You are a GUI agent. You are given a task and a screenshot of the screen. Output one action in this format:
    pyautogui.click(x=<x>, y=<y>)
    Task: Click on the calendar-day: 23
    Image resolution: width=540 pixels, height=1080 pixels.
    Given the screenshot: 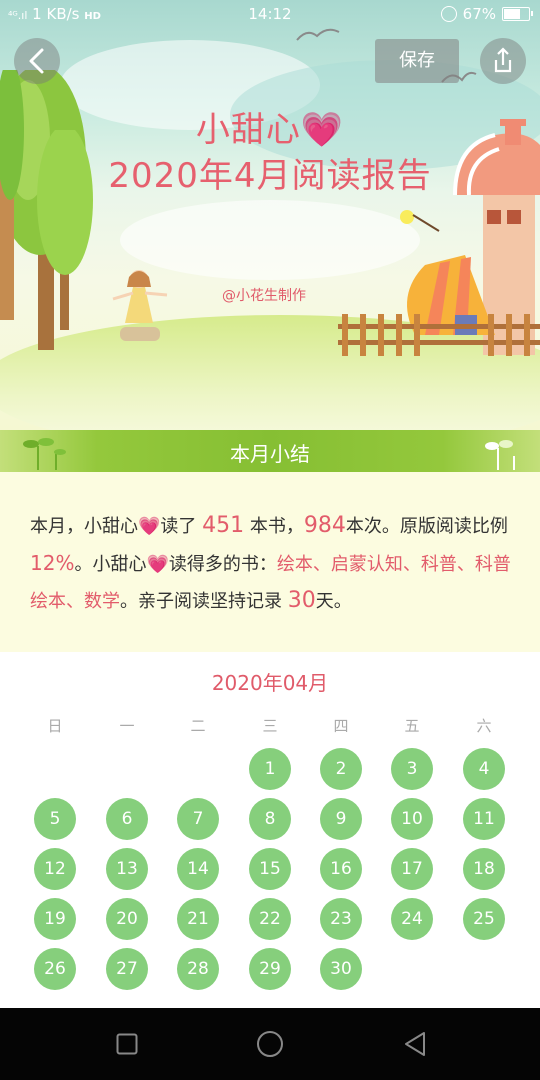 What is the action you would take?
    pyautogui.click(x=341, y=919)
    